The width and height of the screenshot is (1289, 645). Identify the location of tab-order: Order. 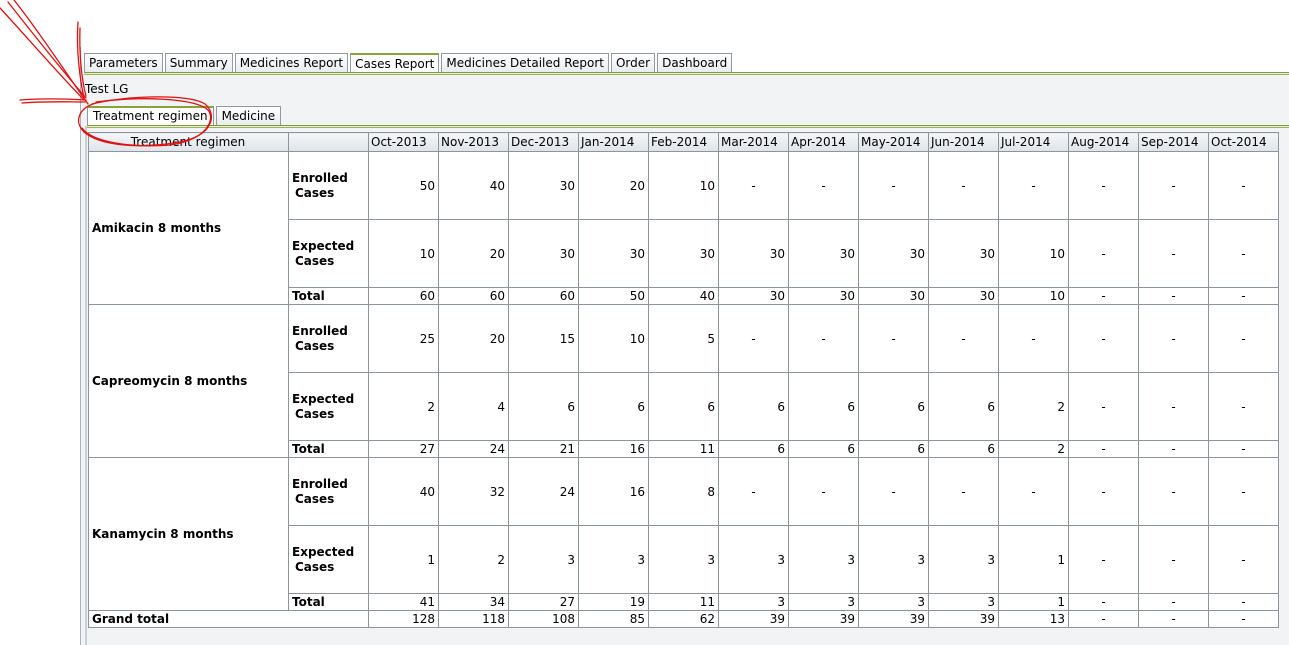
(633, 63).